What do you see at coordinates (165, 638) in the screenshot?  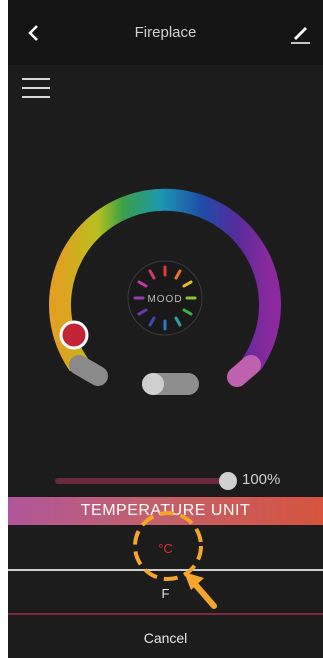 I see `cancel-button: Cancel` at bounding box center [165, 638].